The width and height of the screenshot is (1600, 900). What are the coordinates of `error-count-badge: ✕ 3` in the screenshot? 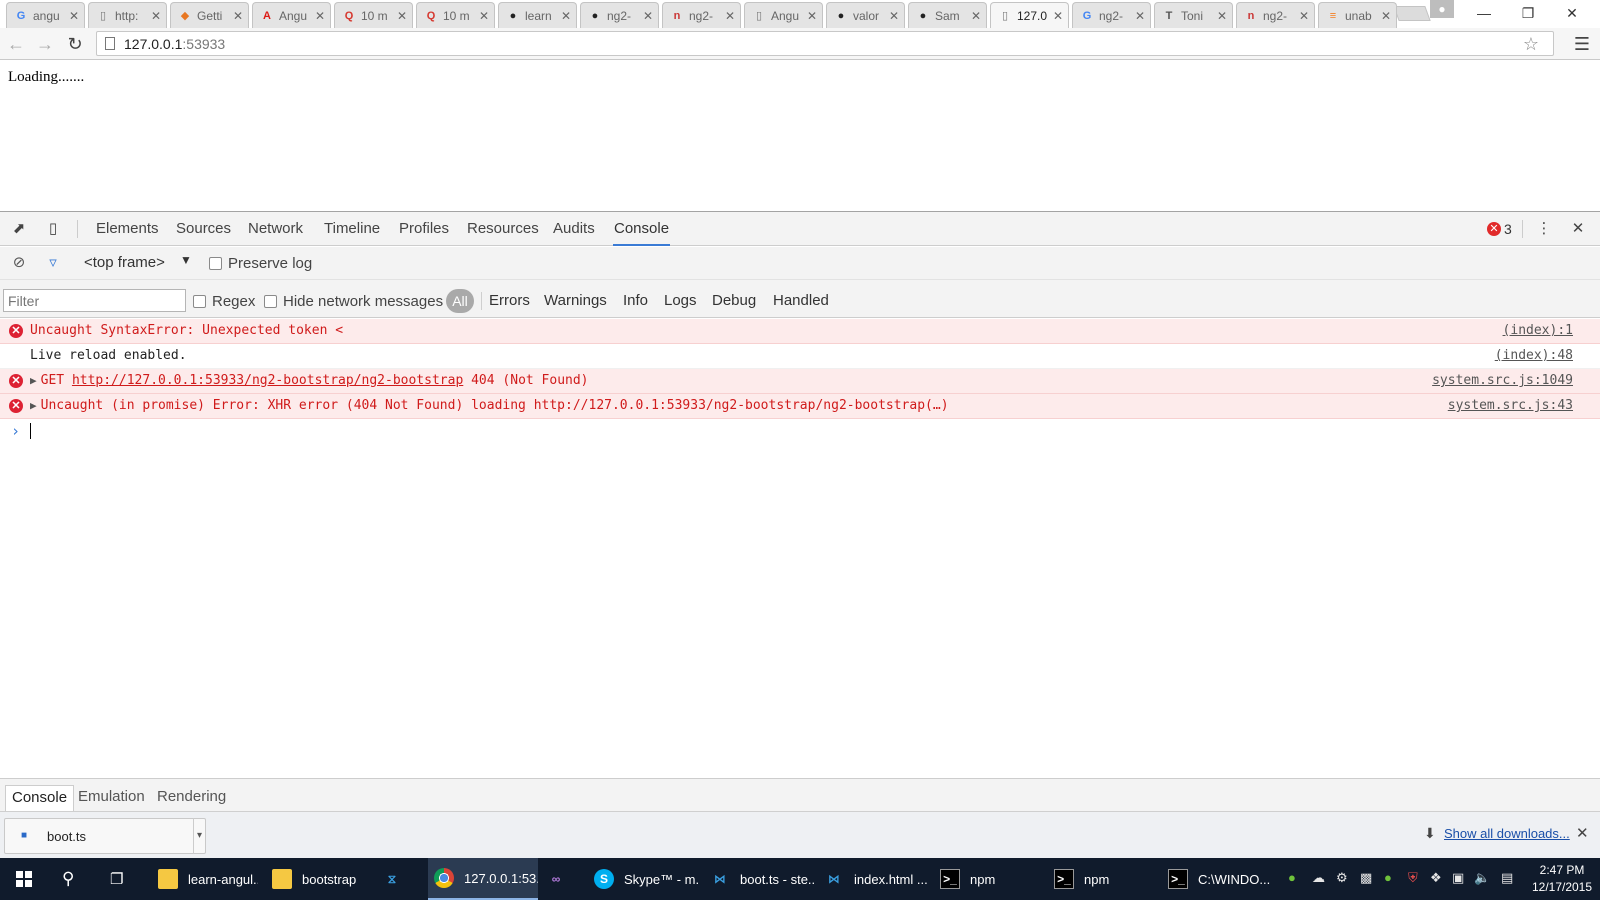 It's located at (1499, 229).